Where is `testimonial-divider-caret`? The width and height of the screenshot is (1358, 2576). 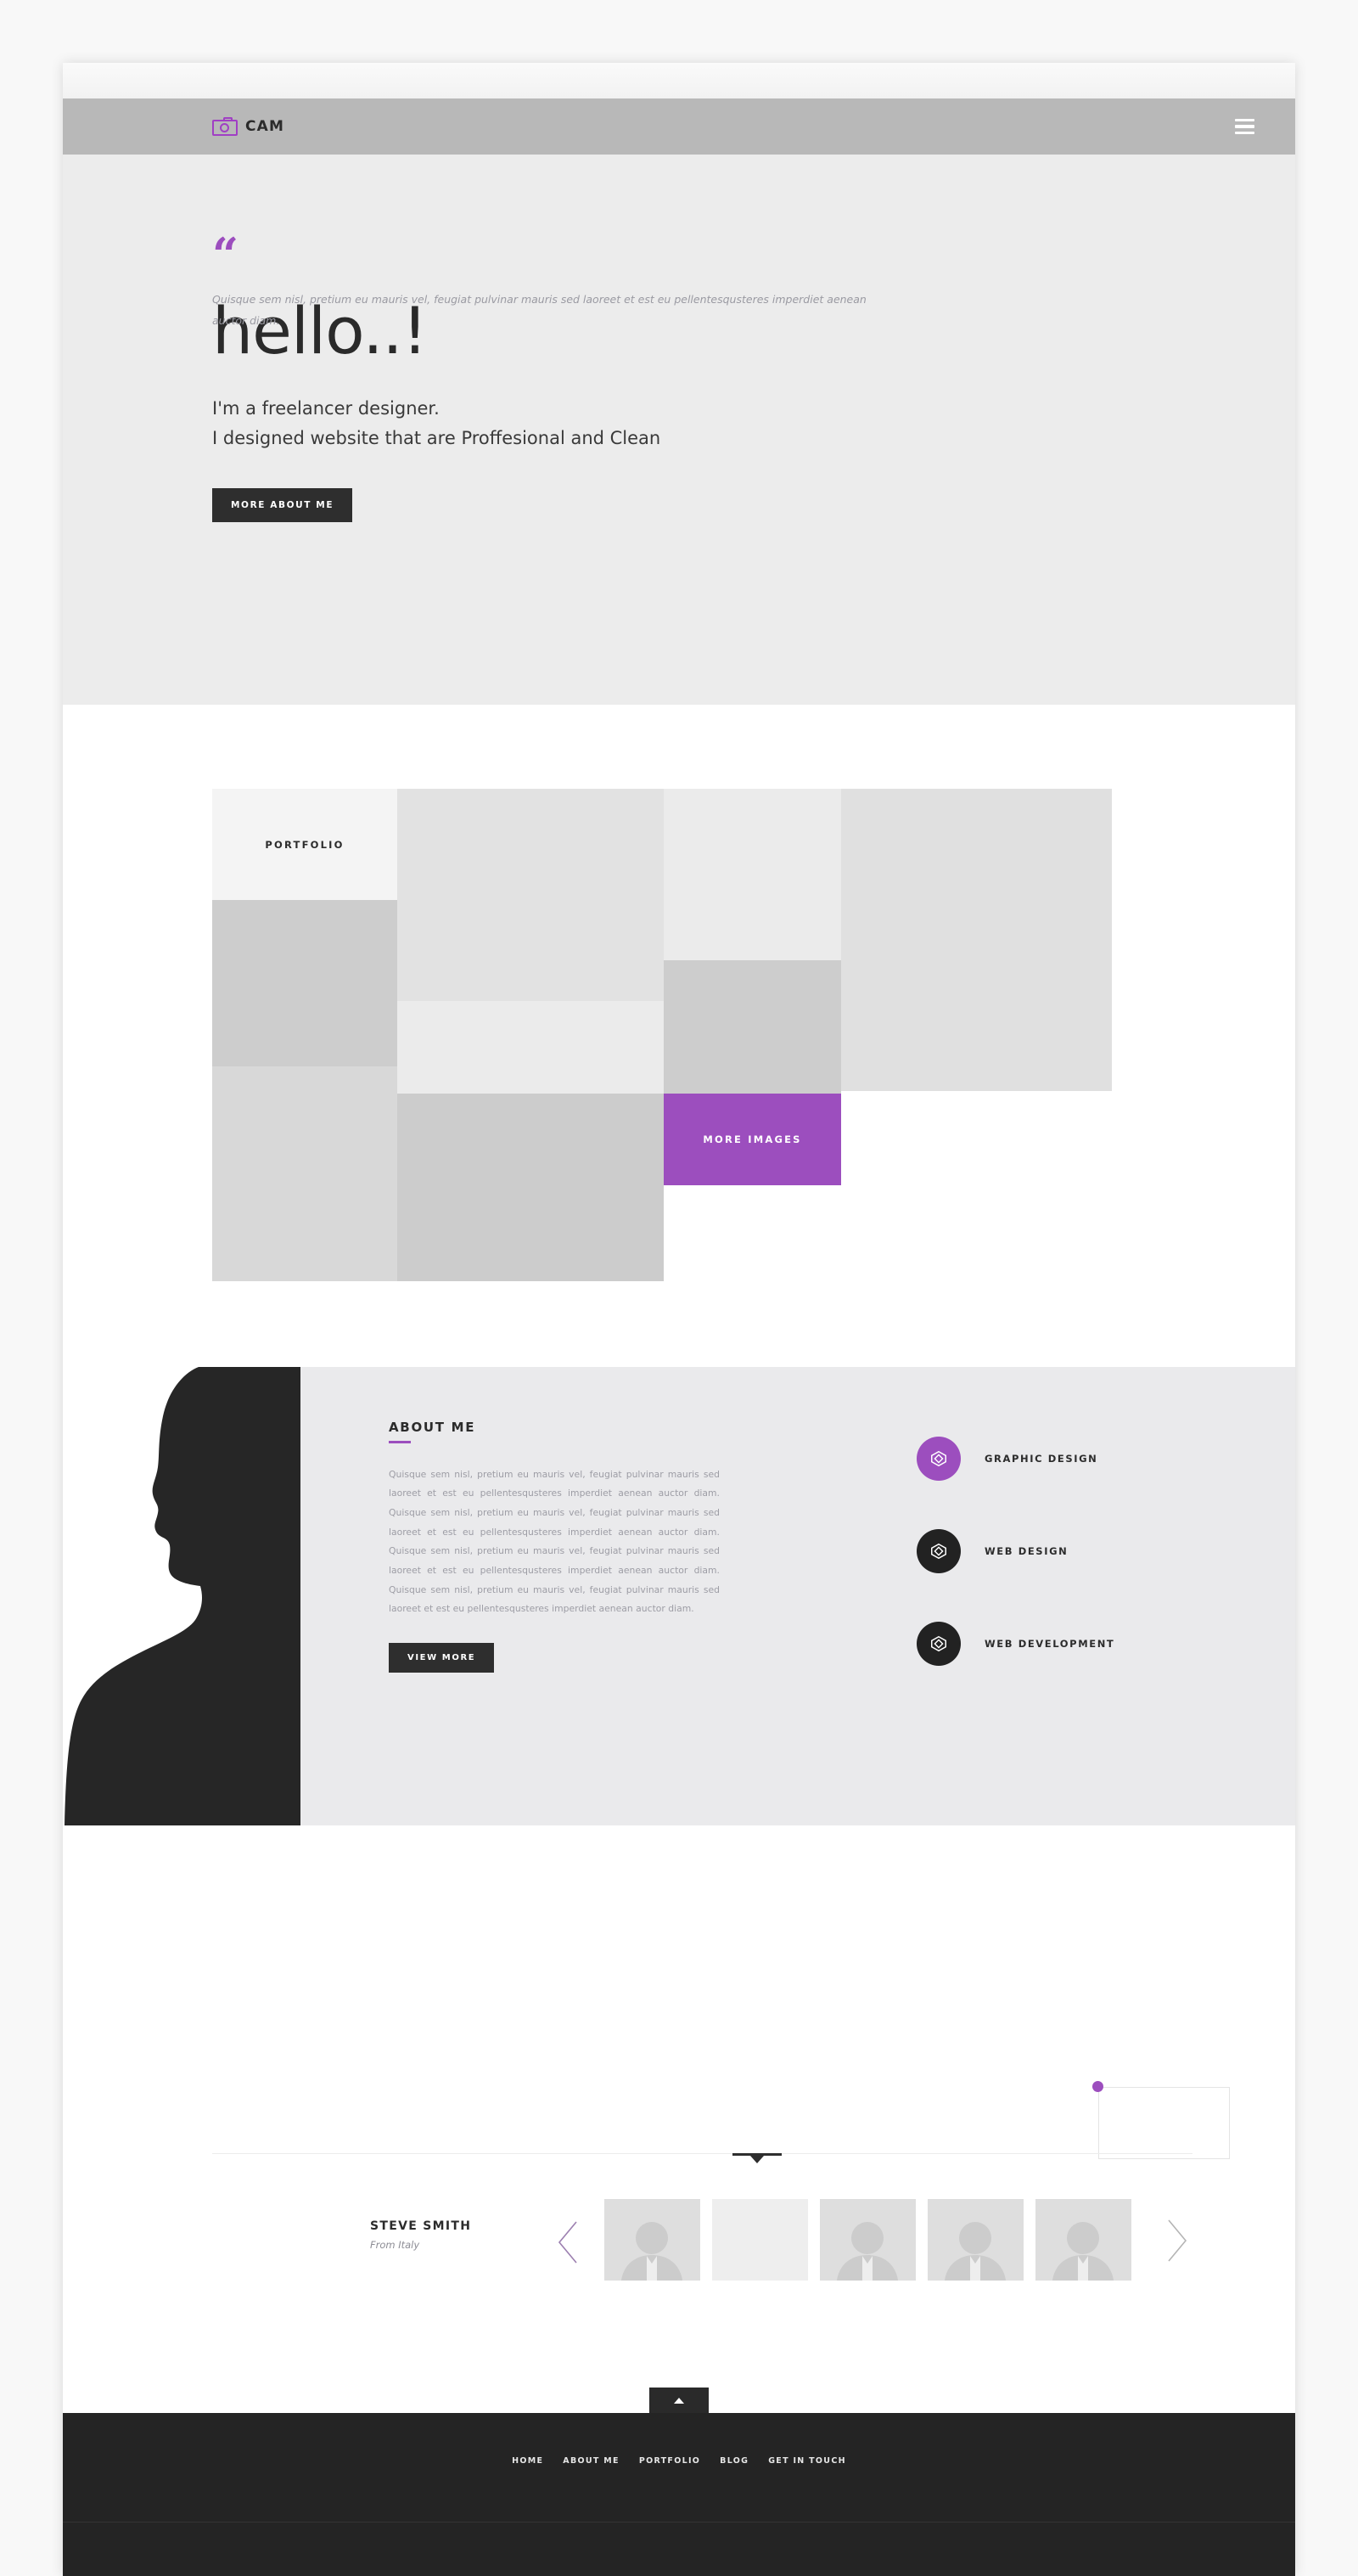
testimonial-divider-caret is located at coordinates (757, 2158).